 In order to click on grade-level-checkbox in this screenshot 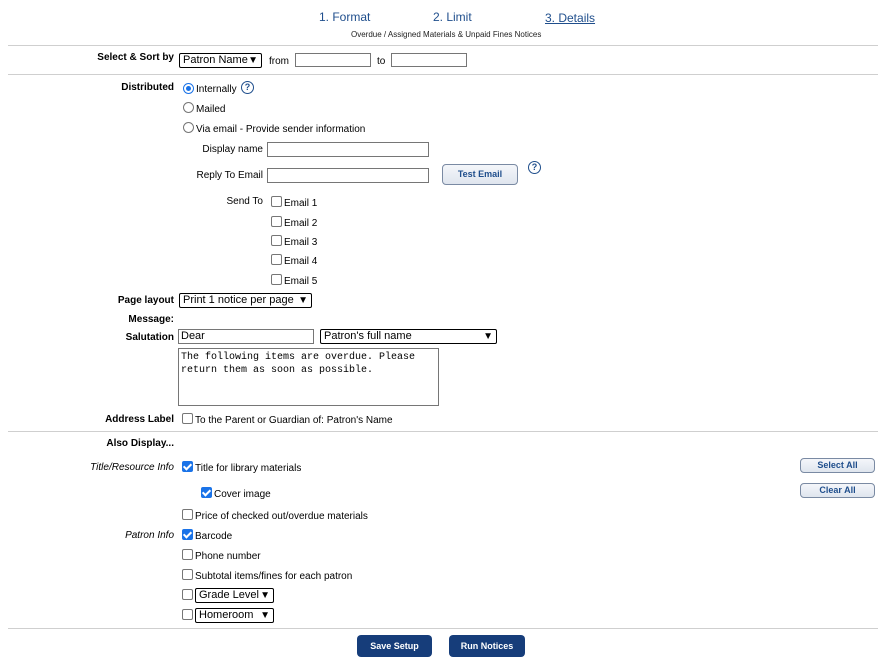, I will do `click(187, 594)`.